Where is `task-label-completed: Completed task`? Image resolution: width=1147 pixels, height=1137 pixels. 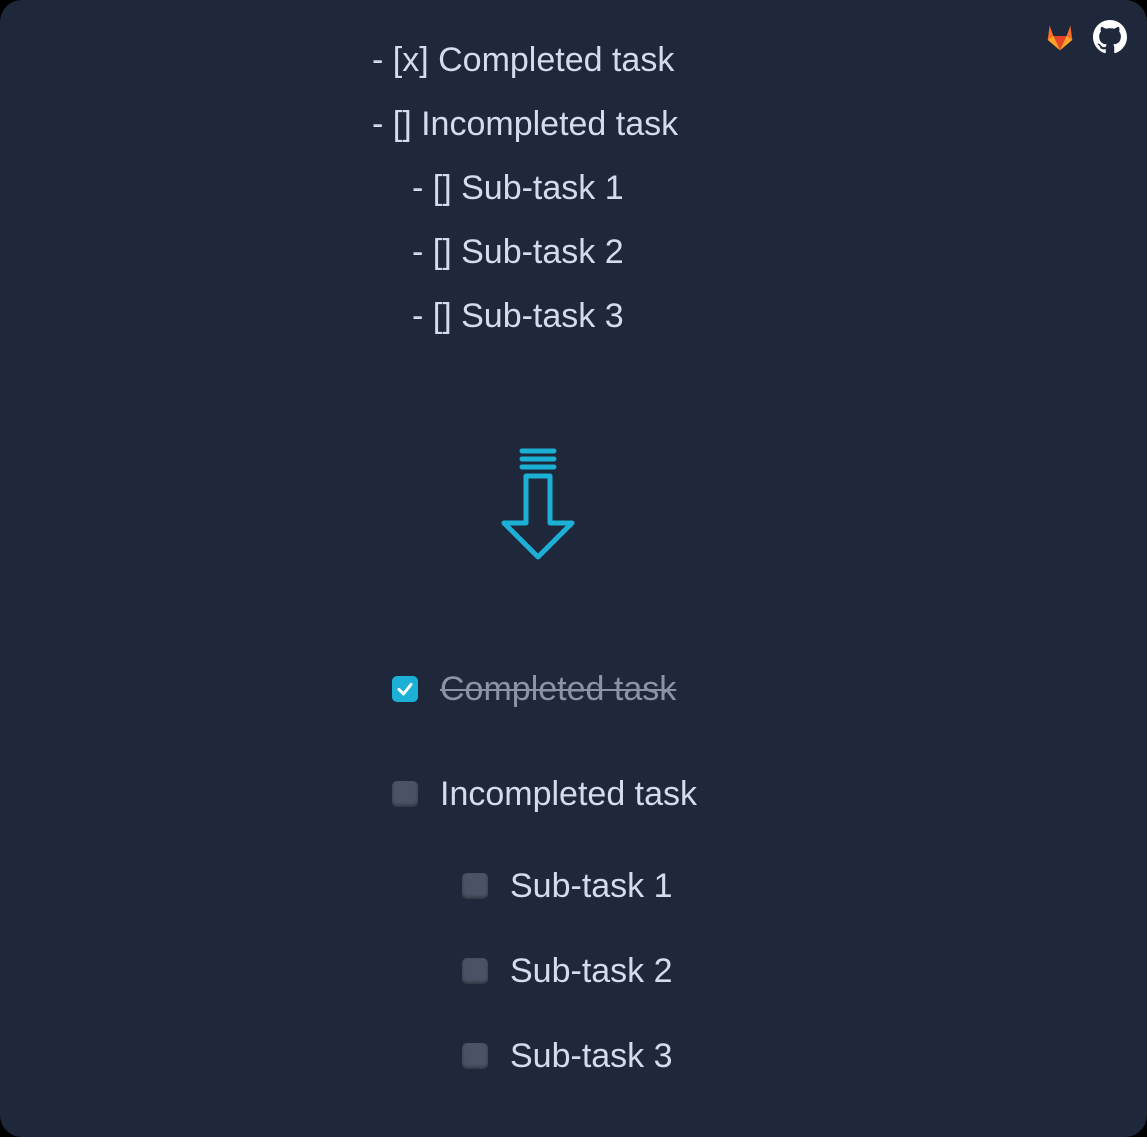 task-label-completed: Completed task is located at coordinates (558, 689).